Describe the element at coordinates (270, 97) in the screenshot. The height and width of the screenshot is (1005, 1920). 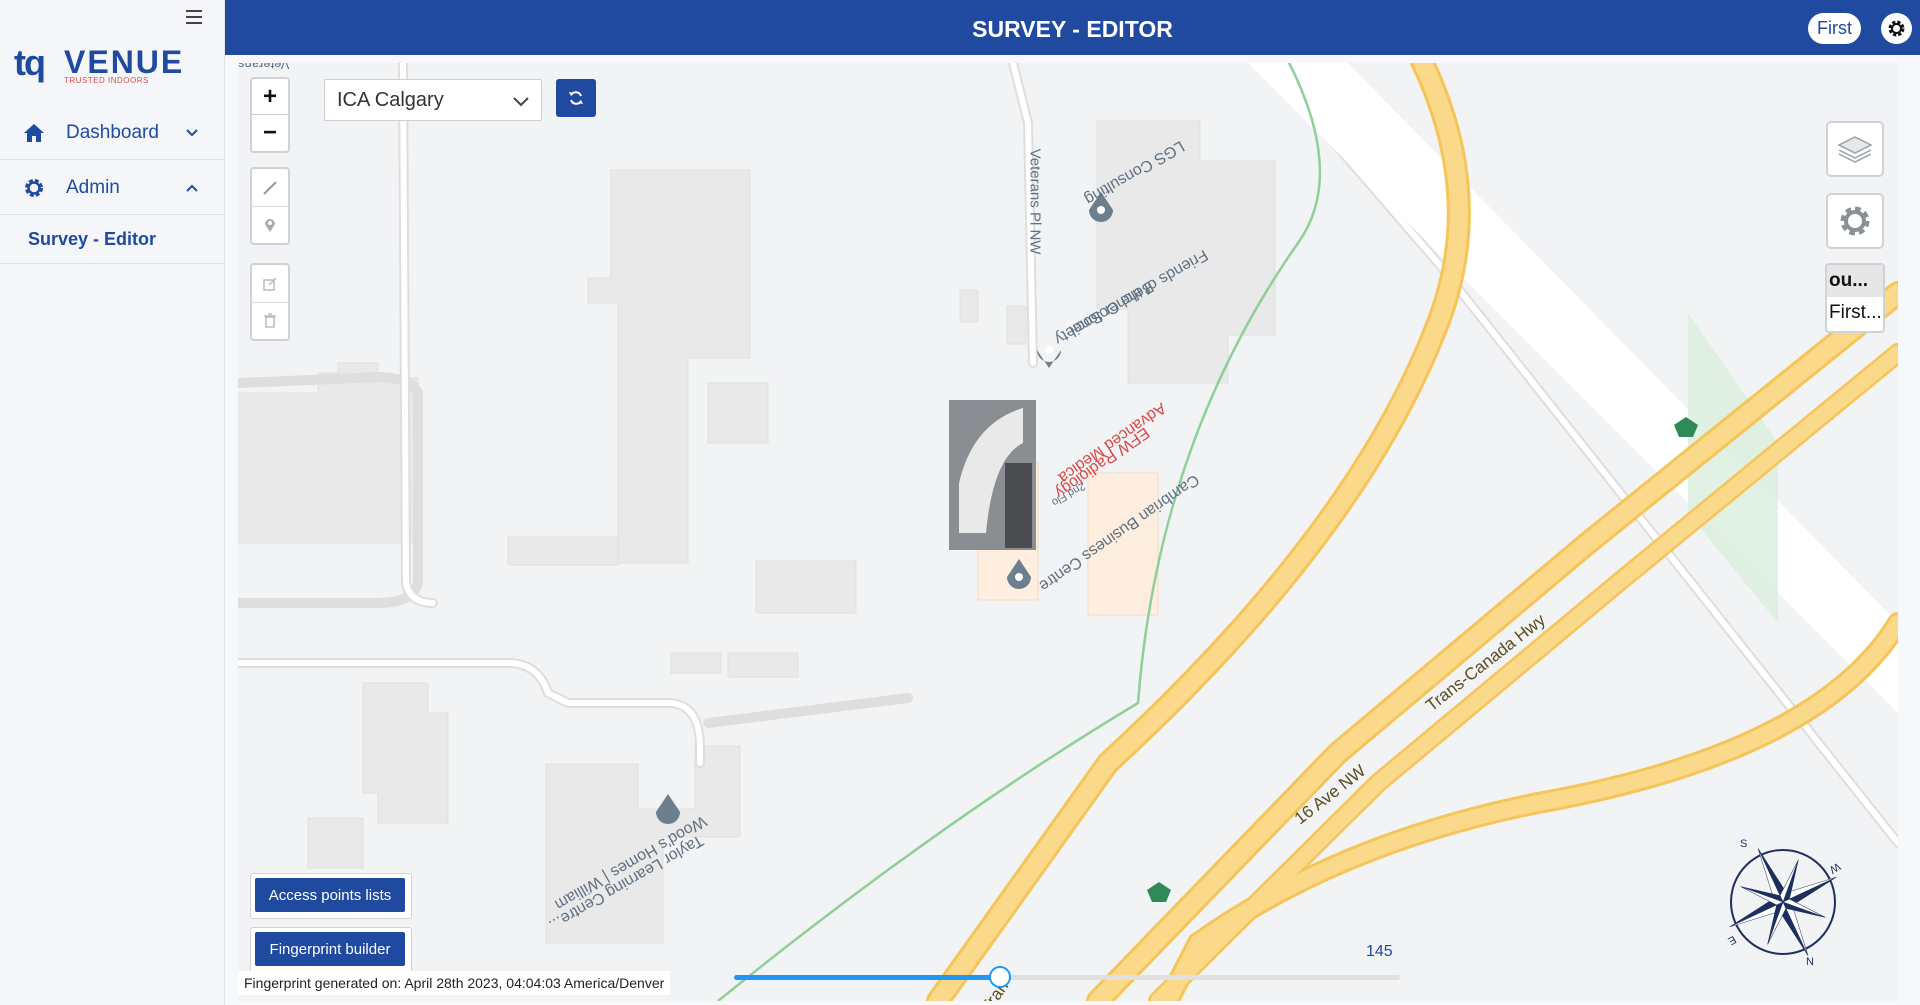
I see `zoom-in-button: +` at that location.